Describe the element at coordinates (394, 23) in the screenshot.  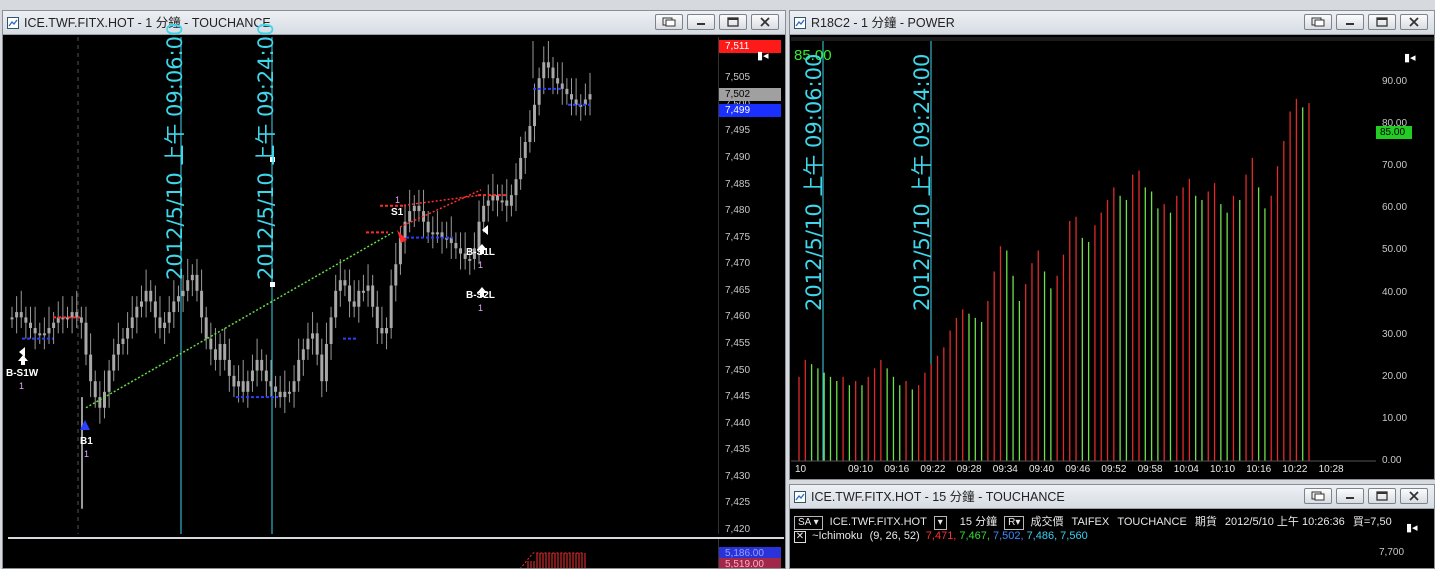
I see `left-title-bar: ICE.TWF.FITX.HOT - 1 分鐘 - TOUCHANCE` at that location.